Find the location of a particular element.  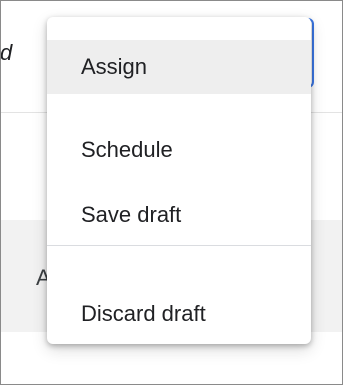

background-field-text: d is located at coordinates (6, 52).